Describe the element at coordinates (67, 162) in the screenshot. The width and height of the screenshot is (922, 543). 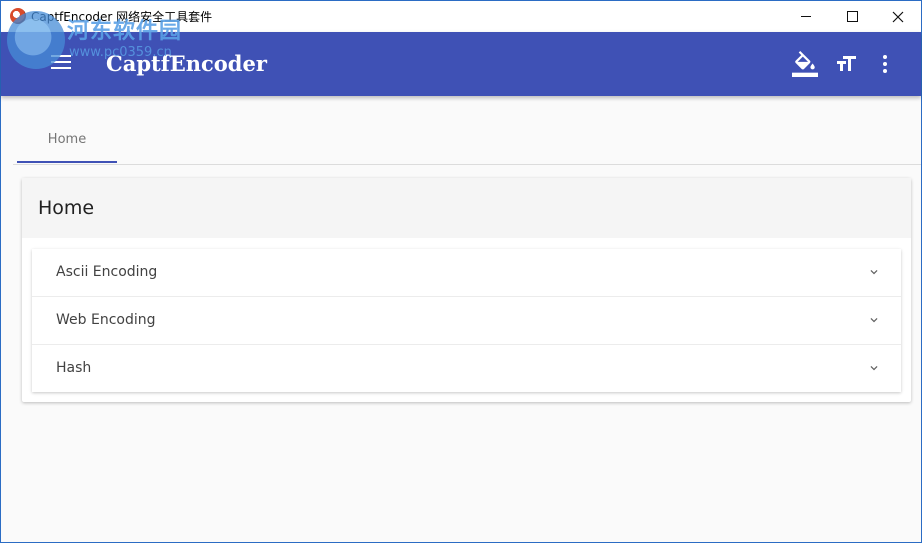
I see `active-tab-indicator` at that location.